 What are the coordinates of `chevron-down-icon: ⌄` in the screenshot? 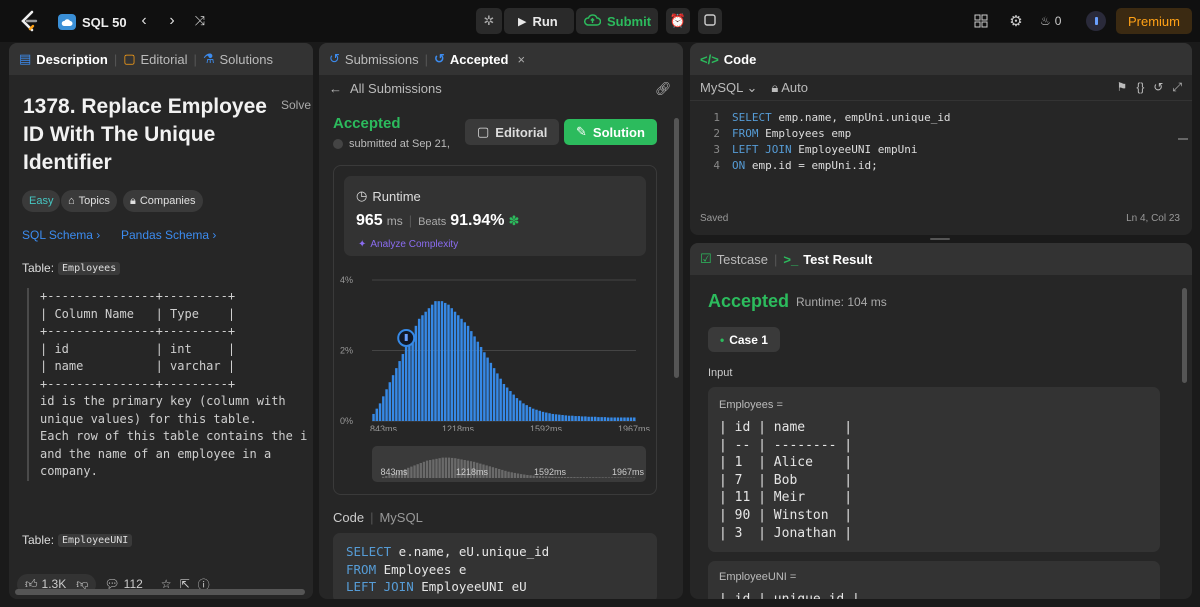 It's located at (752, 87).